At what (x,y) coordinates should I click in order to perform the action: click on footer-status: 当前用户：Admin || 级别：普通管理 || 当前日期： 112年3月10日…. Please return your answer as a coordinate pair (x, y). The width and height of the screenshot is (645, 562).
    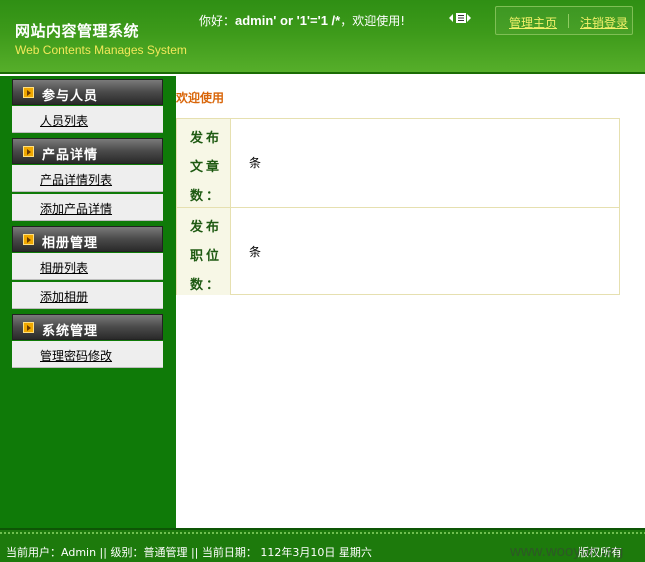
    Looking at the image, I should click on (189, 552).